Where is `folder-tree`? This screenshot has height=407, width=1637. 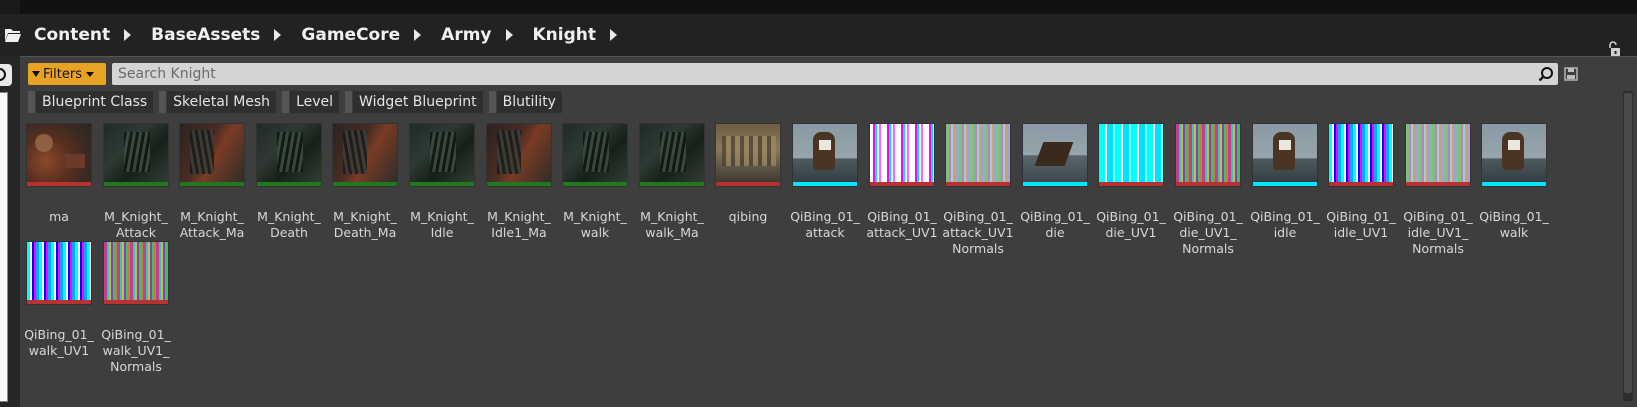
folder-tree is located at coordinates (4, 247).